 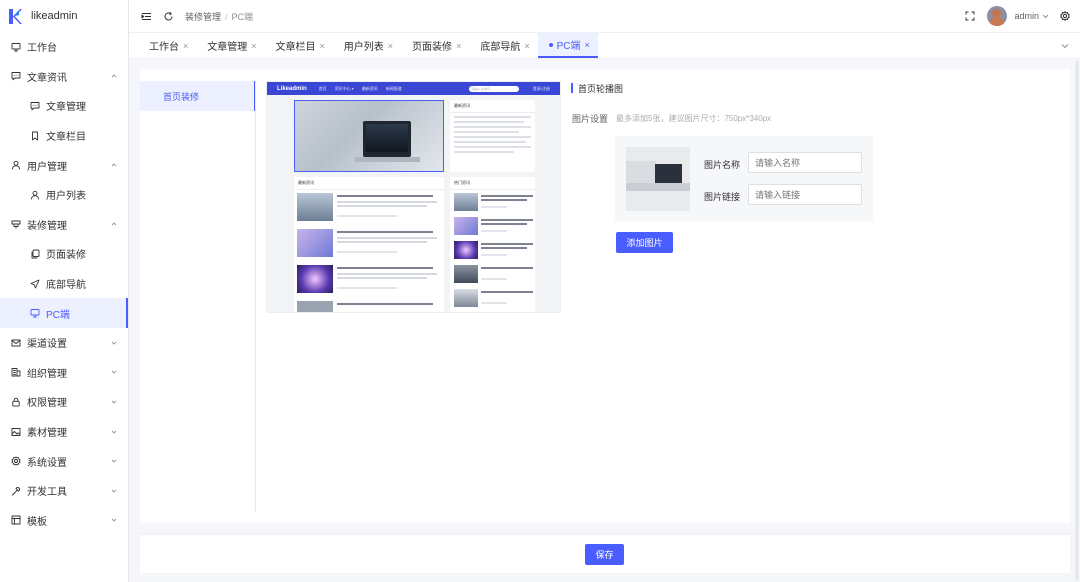 I want to click on bookmark-icon, so click(x=35, y=136).